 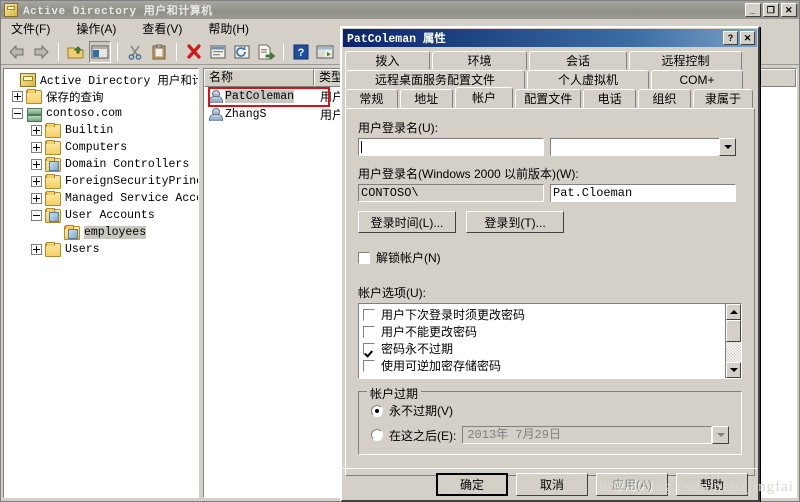 I want to click on tab-remote-control: 远程控制, so click(x=685, y=60).